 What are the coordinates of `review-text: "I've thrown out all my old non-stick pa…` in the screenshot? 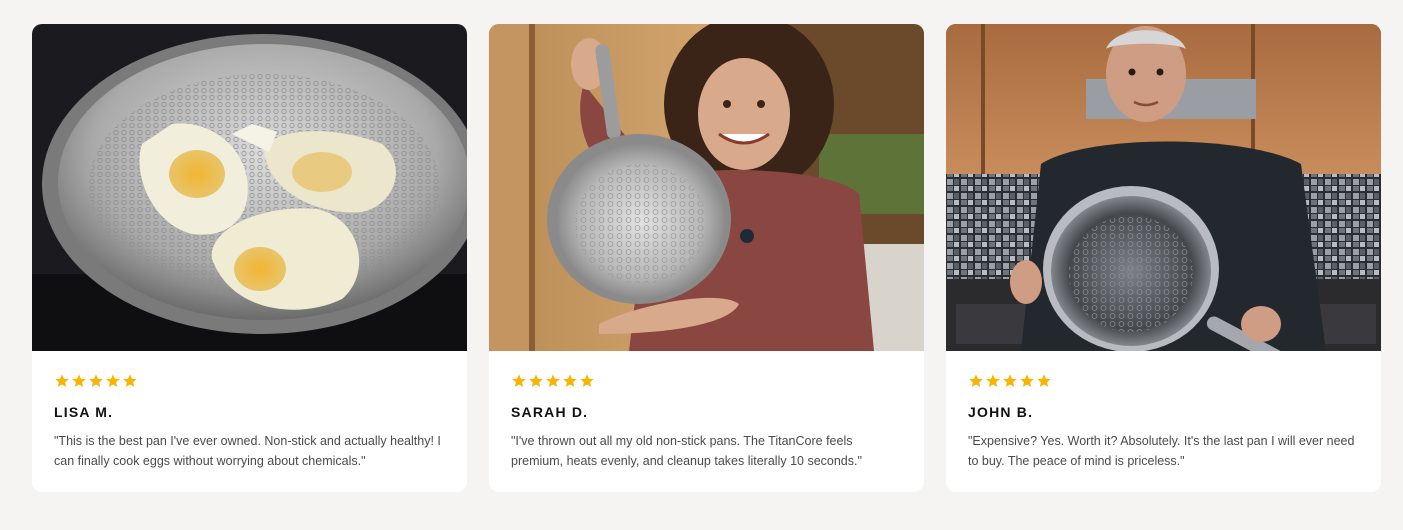 It's located at (686, 451).